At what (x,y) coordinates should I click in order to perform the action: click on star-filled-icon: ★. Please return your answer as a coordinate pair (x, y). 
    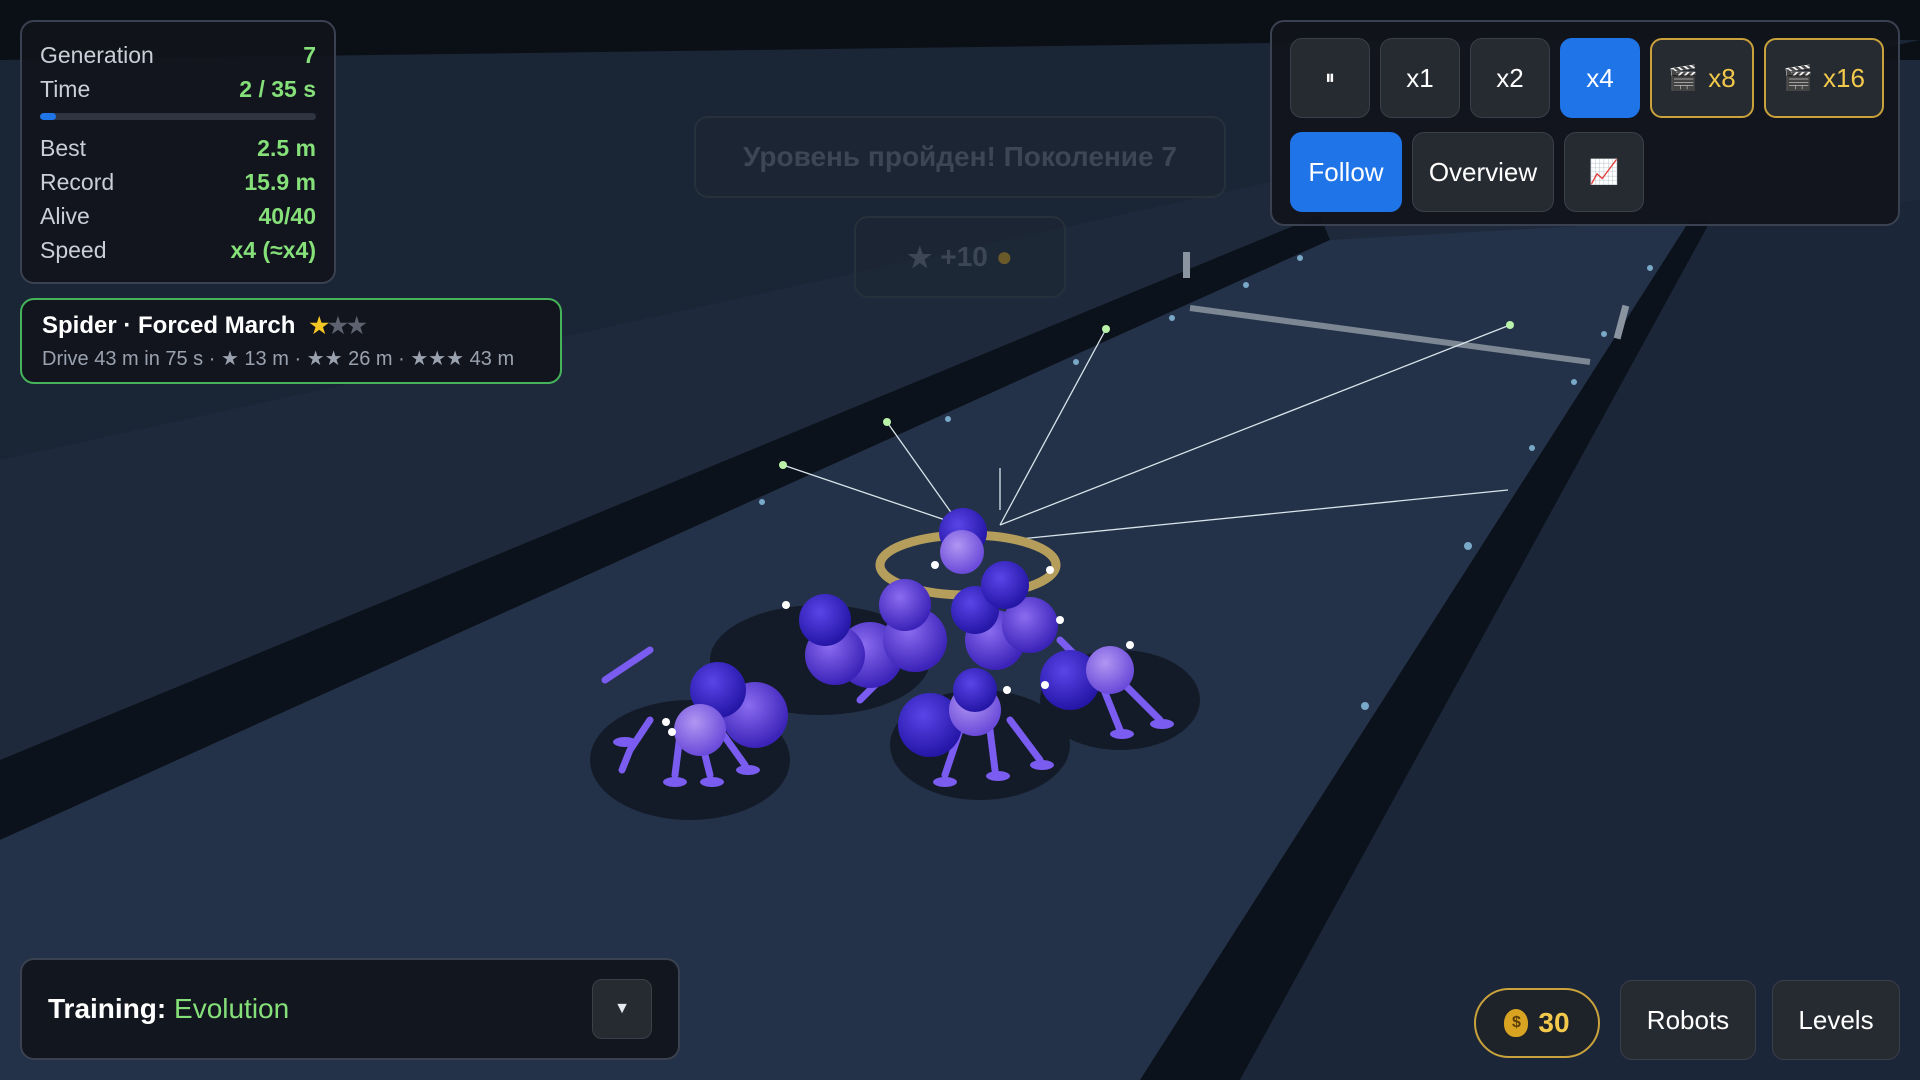
    Looking at the image, I should click on (319, 325).